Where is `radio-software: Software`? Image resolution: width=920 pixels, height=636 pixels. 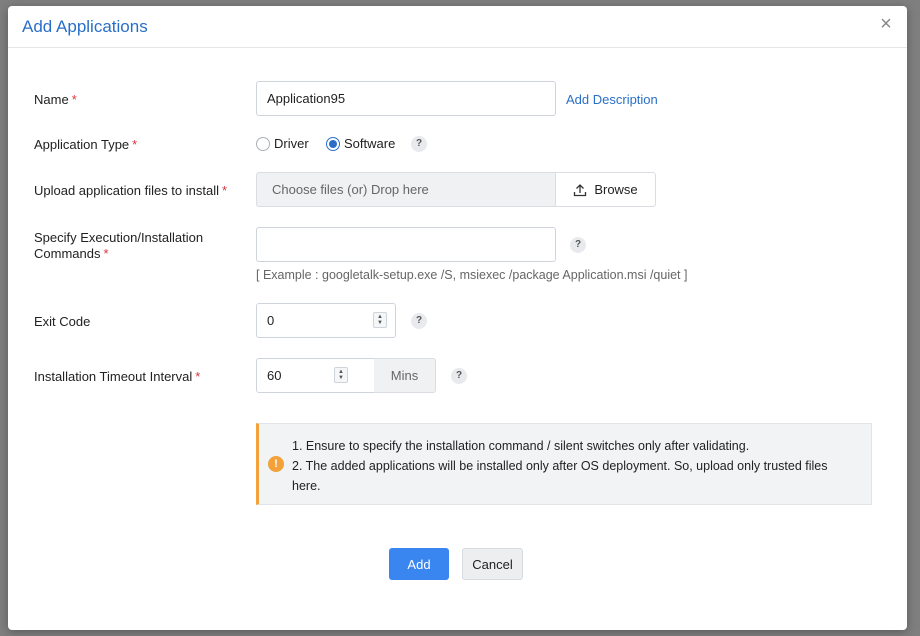
radio-software: Software is located at coordinates (360, 143).